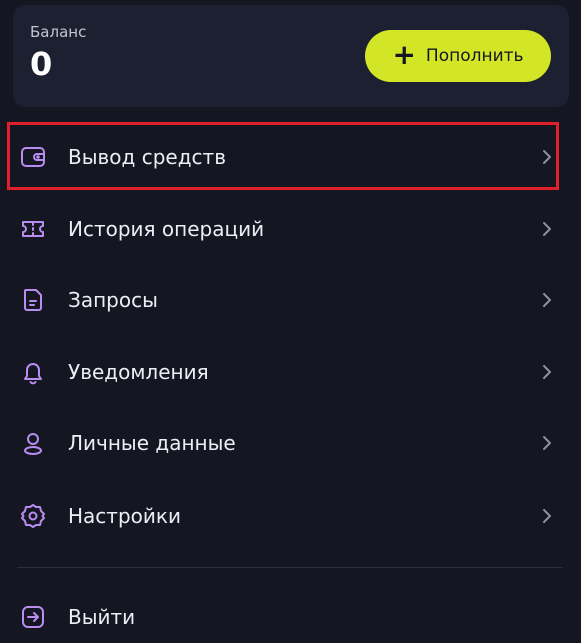 The width and height of the screenshot is (581, 643). Describe the element at coordinates (33, 617) in the screenshot. I see `logout-icon` at that location.